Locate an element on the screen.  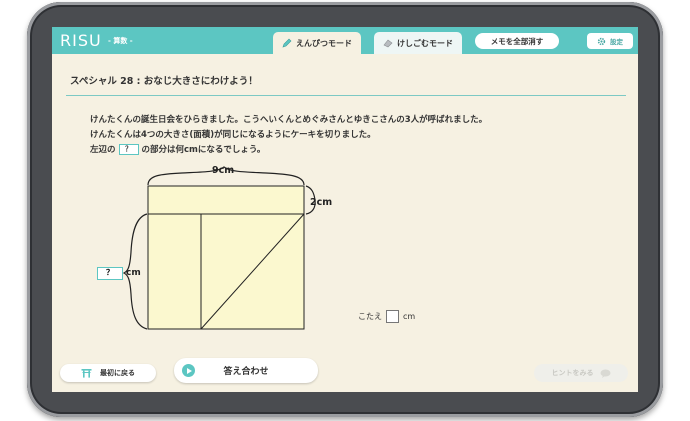
tab-pencil-label: えんぴつモード is located at coordinates (324, 43).